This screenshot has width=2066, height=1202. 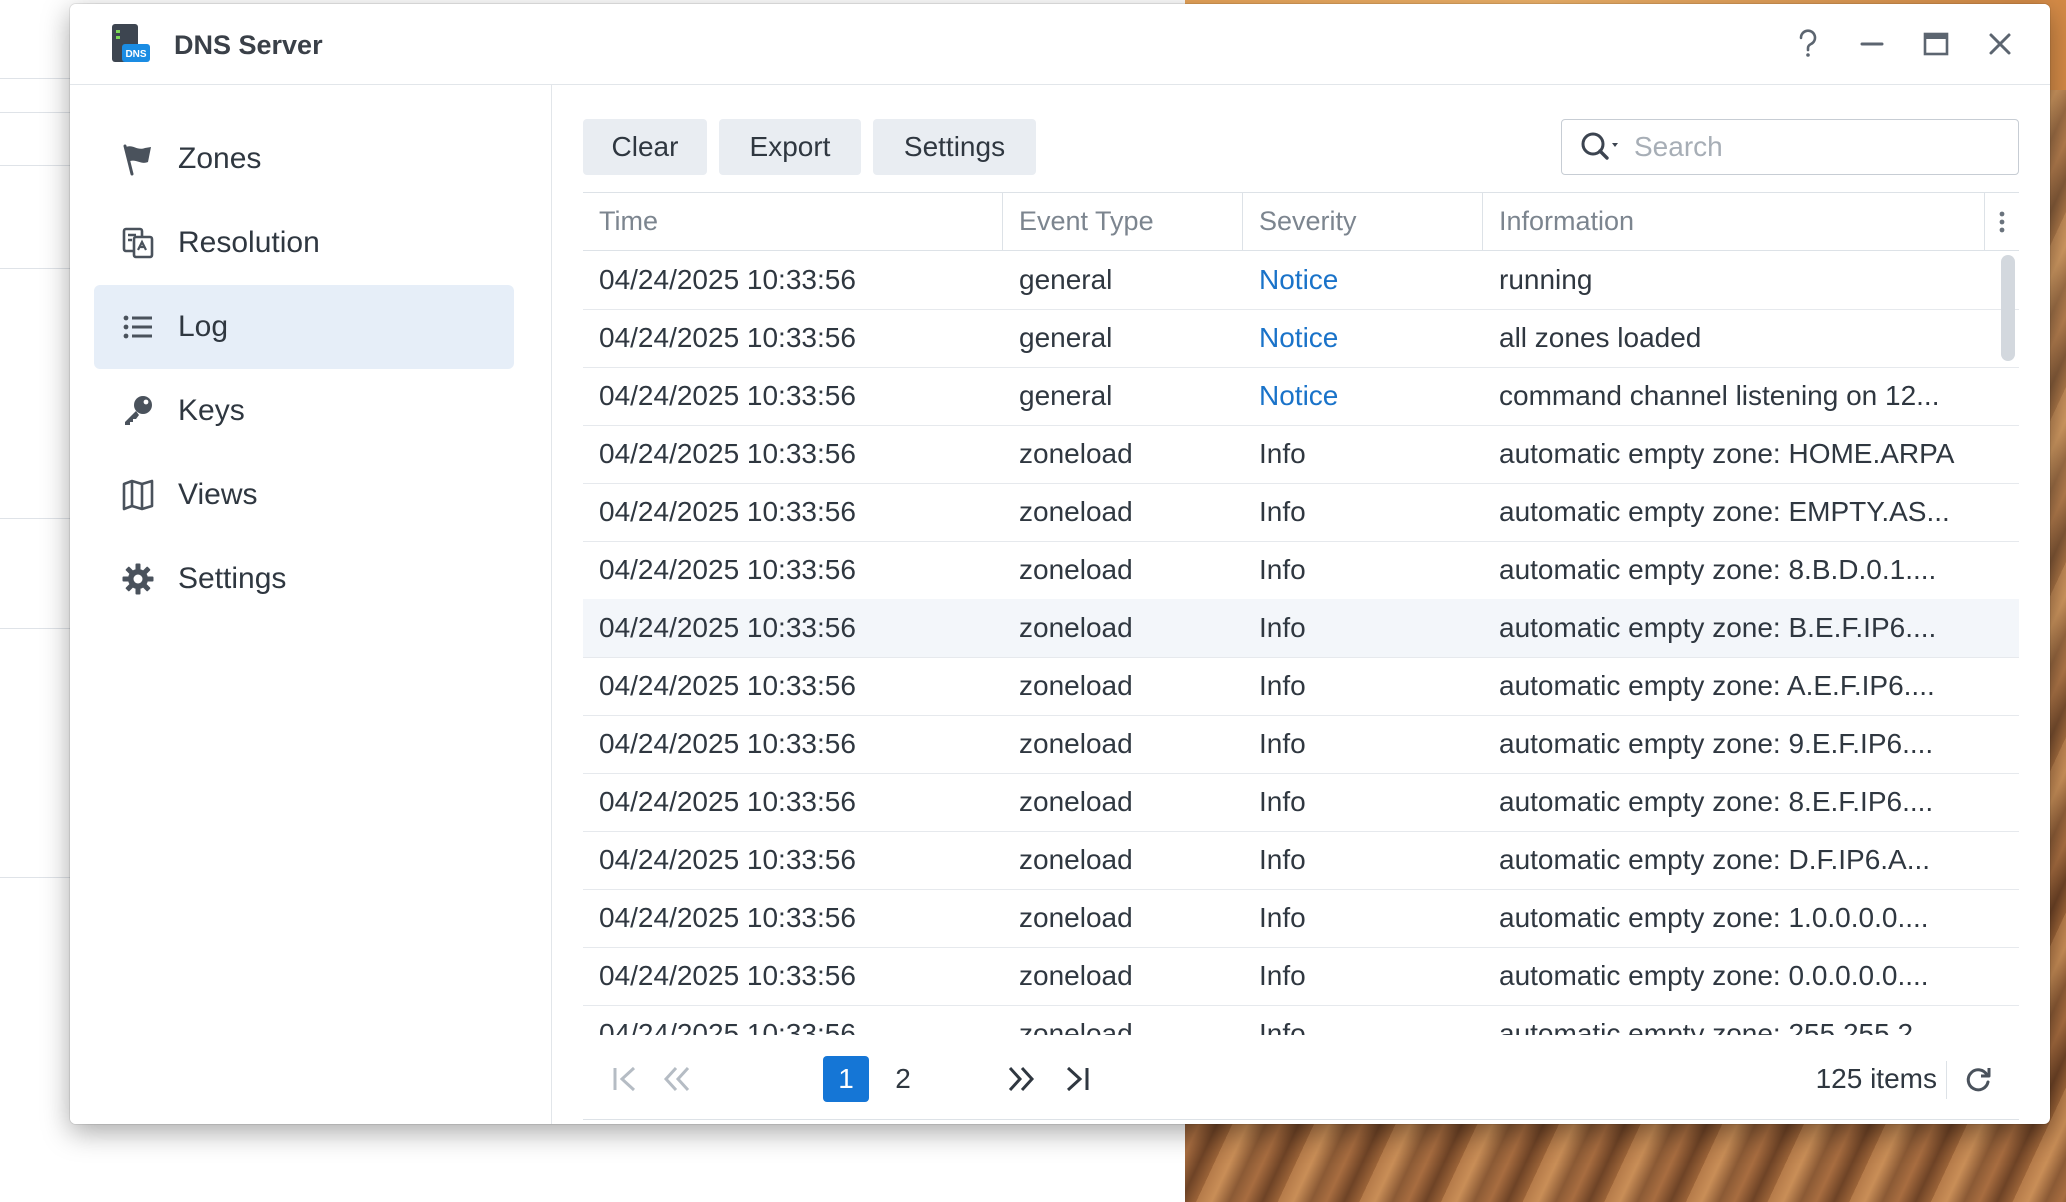 I want to click on page-1-button: 1, so click(x=846, y=1079).